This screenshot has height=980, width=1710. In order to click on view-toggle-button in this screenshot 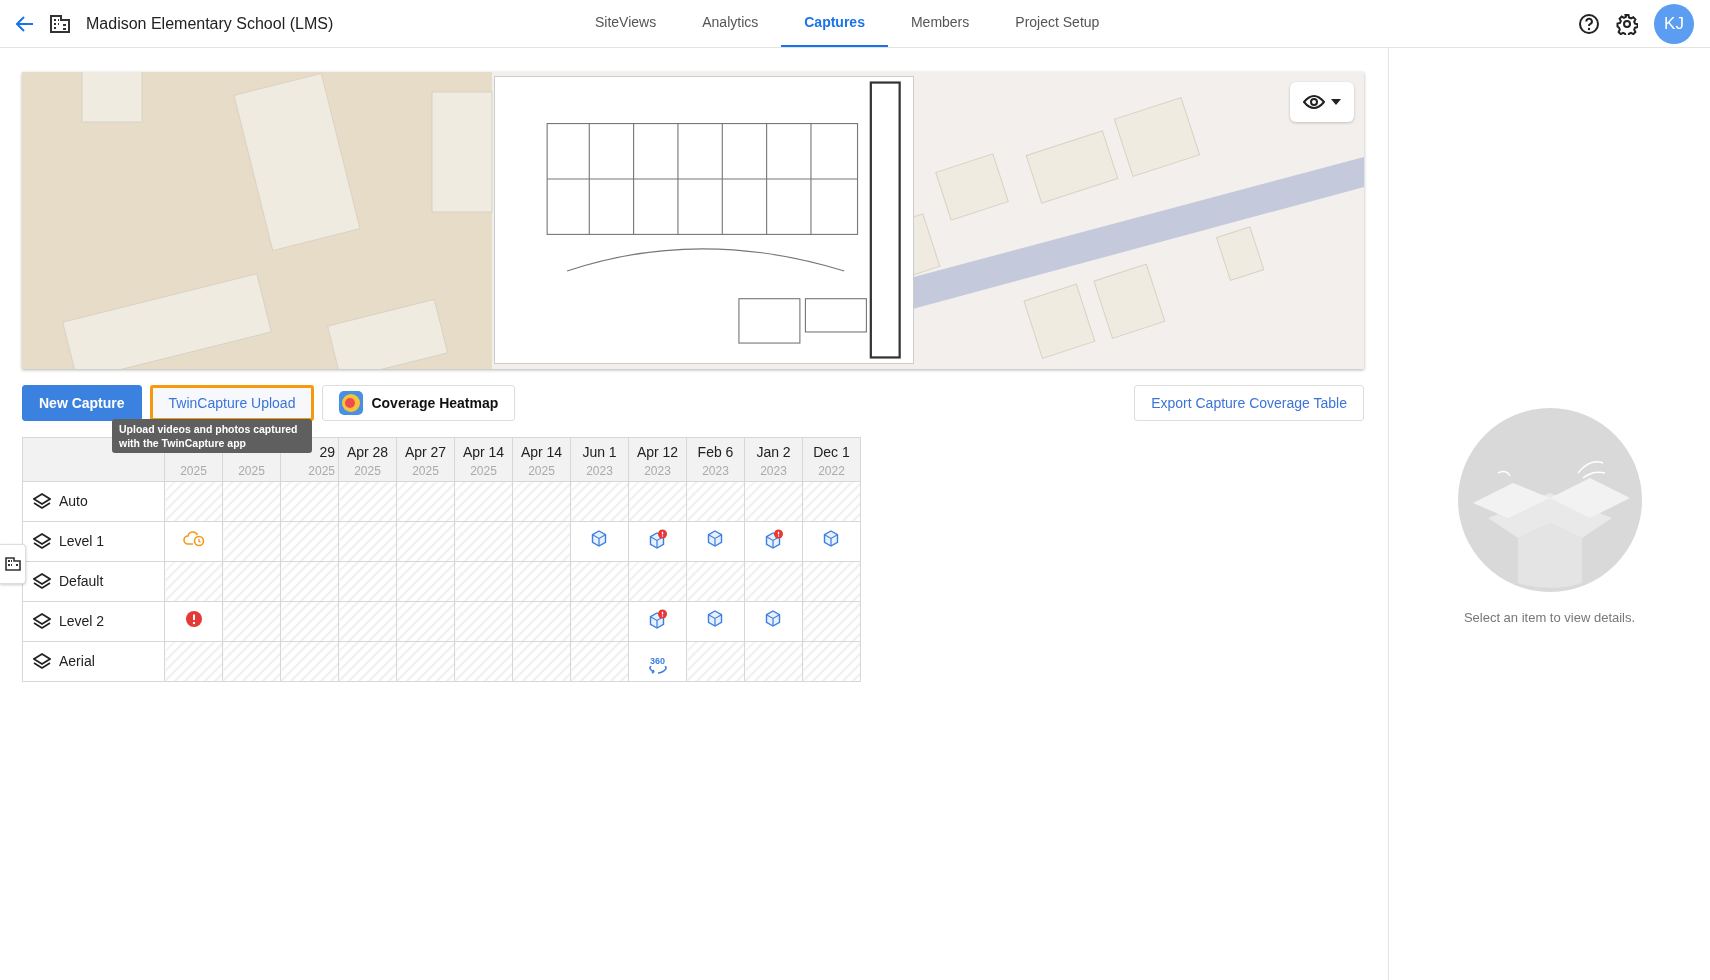, I will do `click(1322, 102)`.